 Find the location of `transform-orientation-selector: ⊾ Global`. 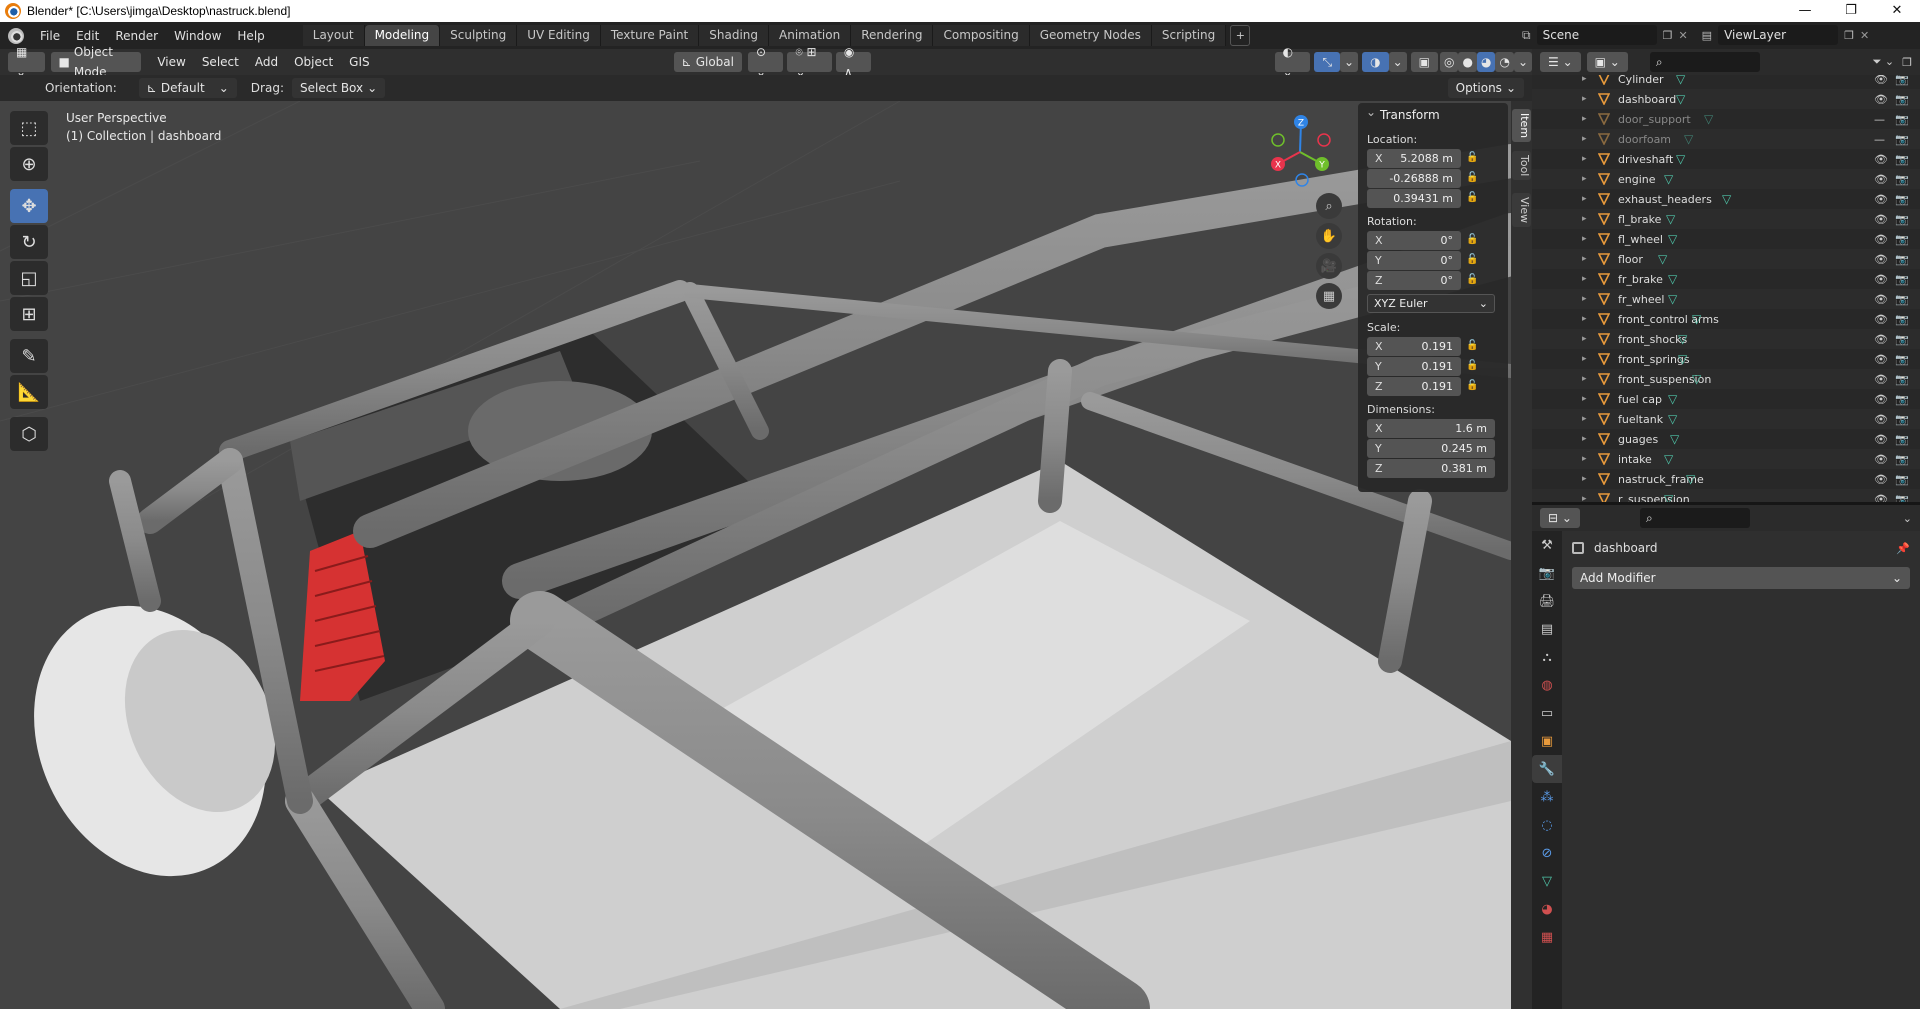

transform-orientation-selector: ⊾ Global is located at coordinates (707, 62).